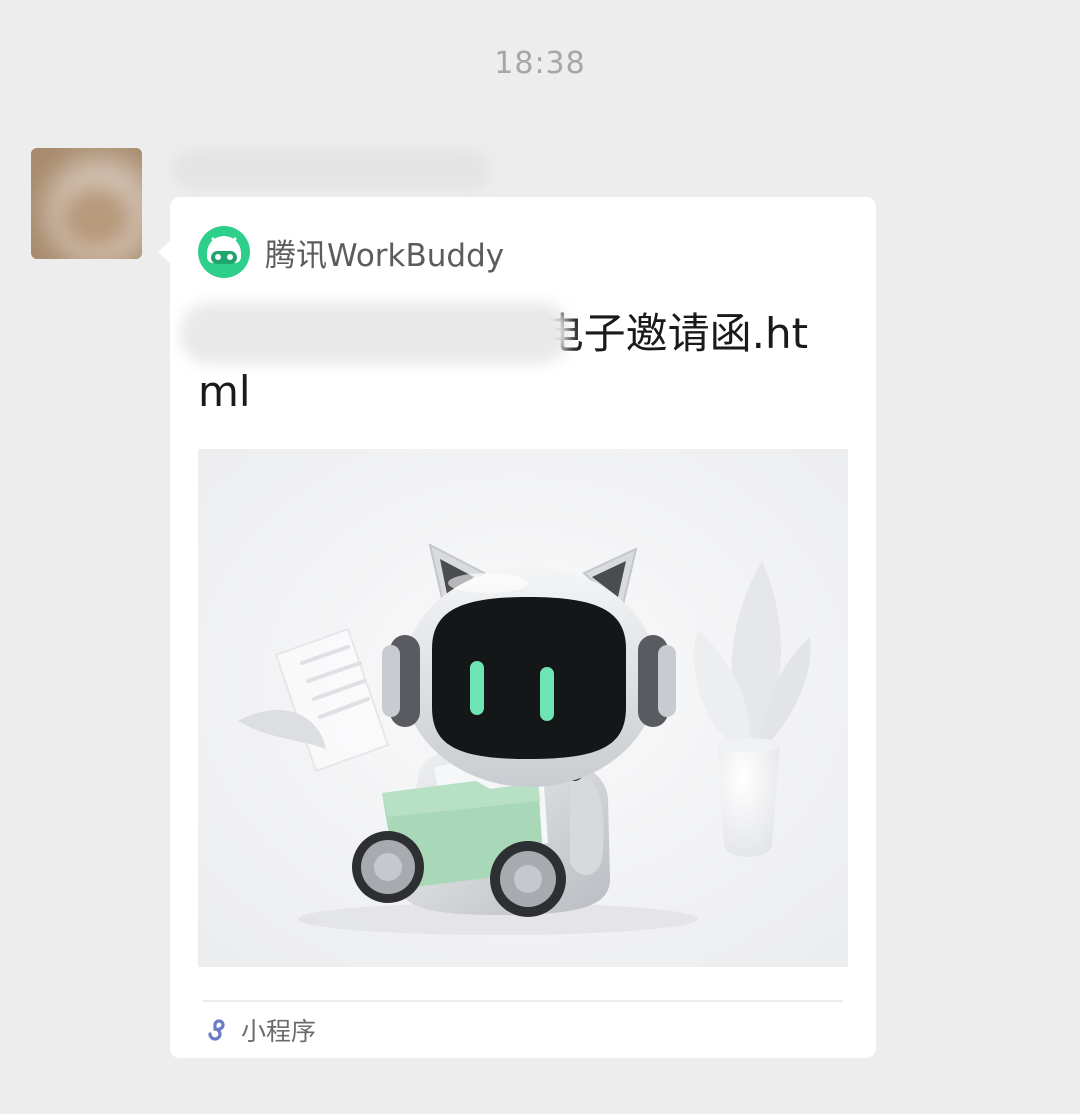 The width and height of the screenshot is (1080, 1114). I want to click on sender-avatar, so click(86, 203).